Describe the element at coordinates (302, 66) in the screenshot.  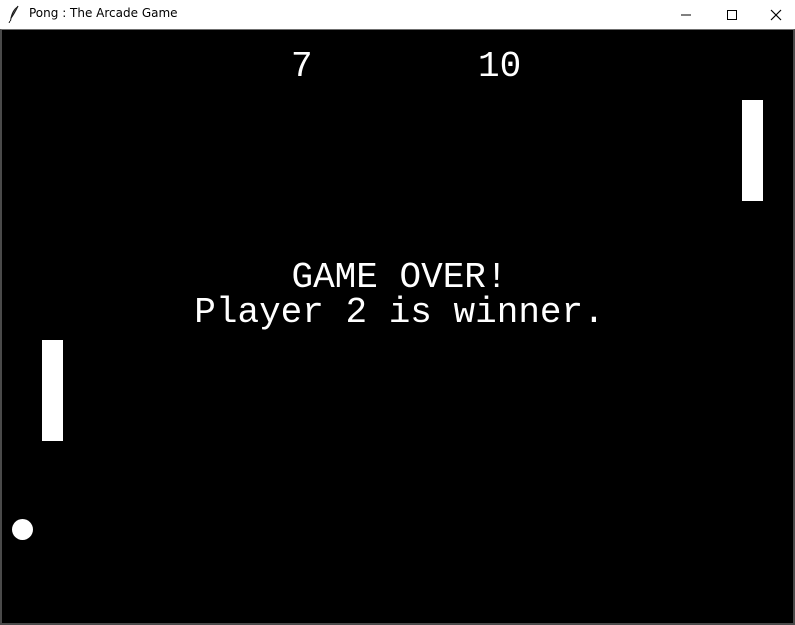
I see `player1-score: 7` at that location.